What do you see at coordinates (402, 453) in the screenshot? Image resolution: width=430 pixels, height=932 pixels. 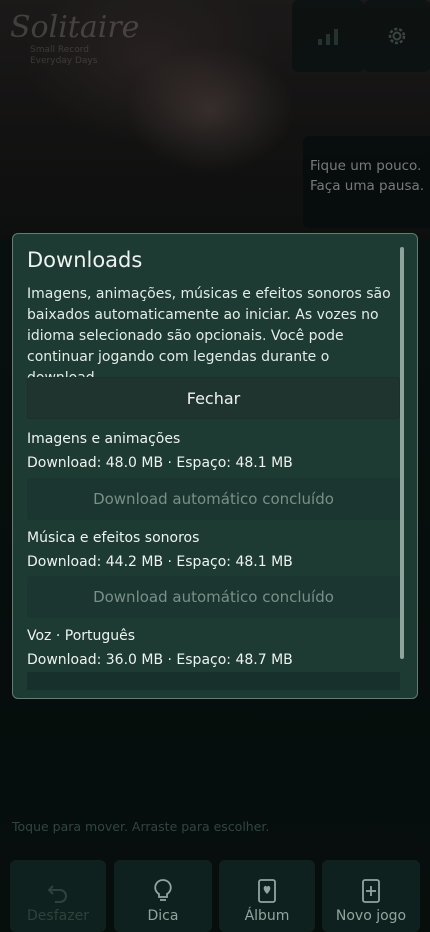 I see `dialog-scrollbar` at bounding box center [402, 453].